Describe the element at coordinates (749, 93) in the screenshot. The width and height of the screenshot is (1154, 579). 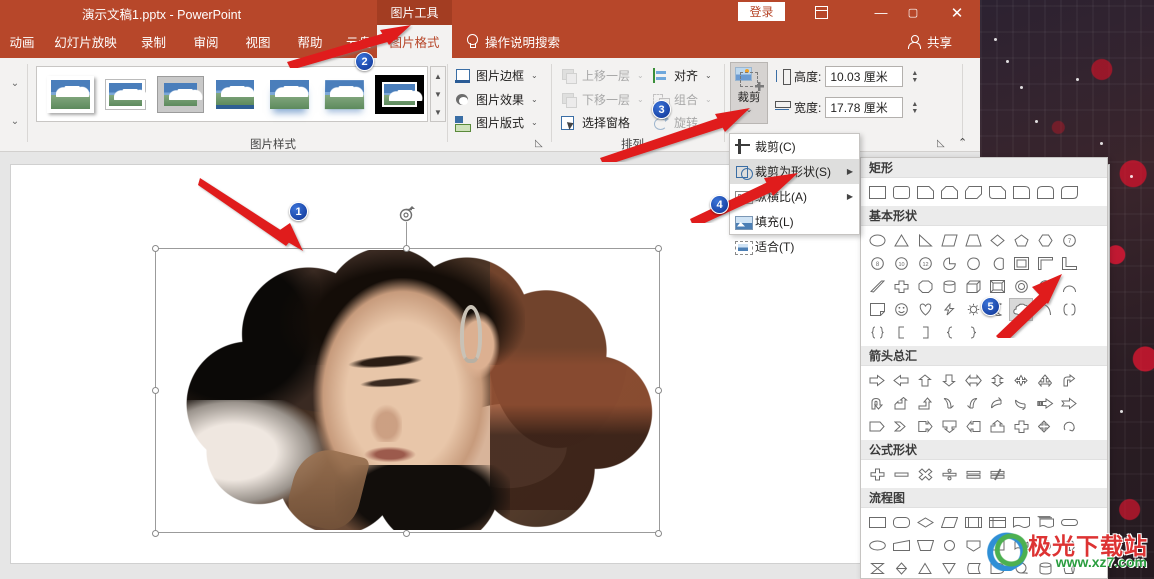
I see `crop-button: 裁剪 ⌄` at that location.